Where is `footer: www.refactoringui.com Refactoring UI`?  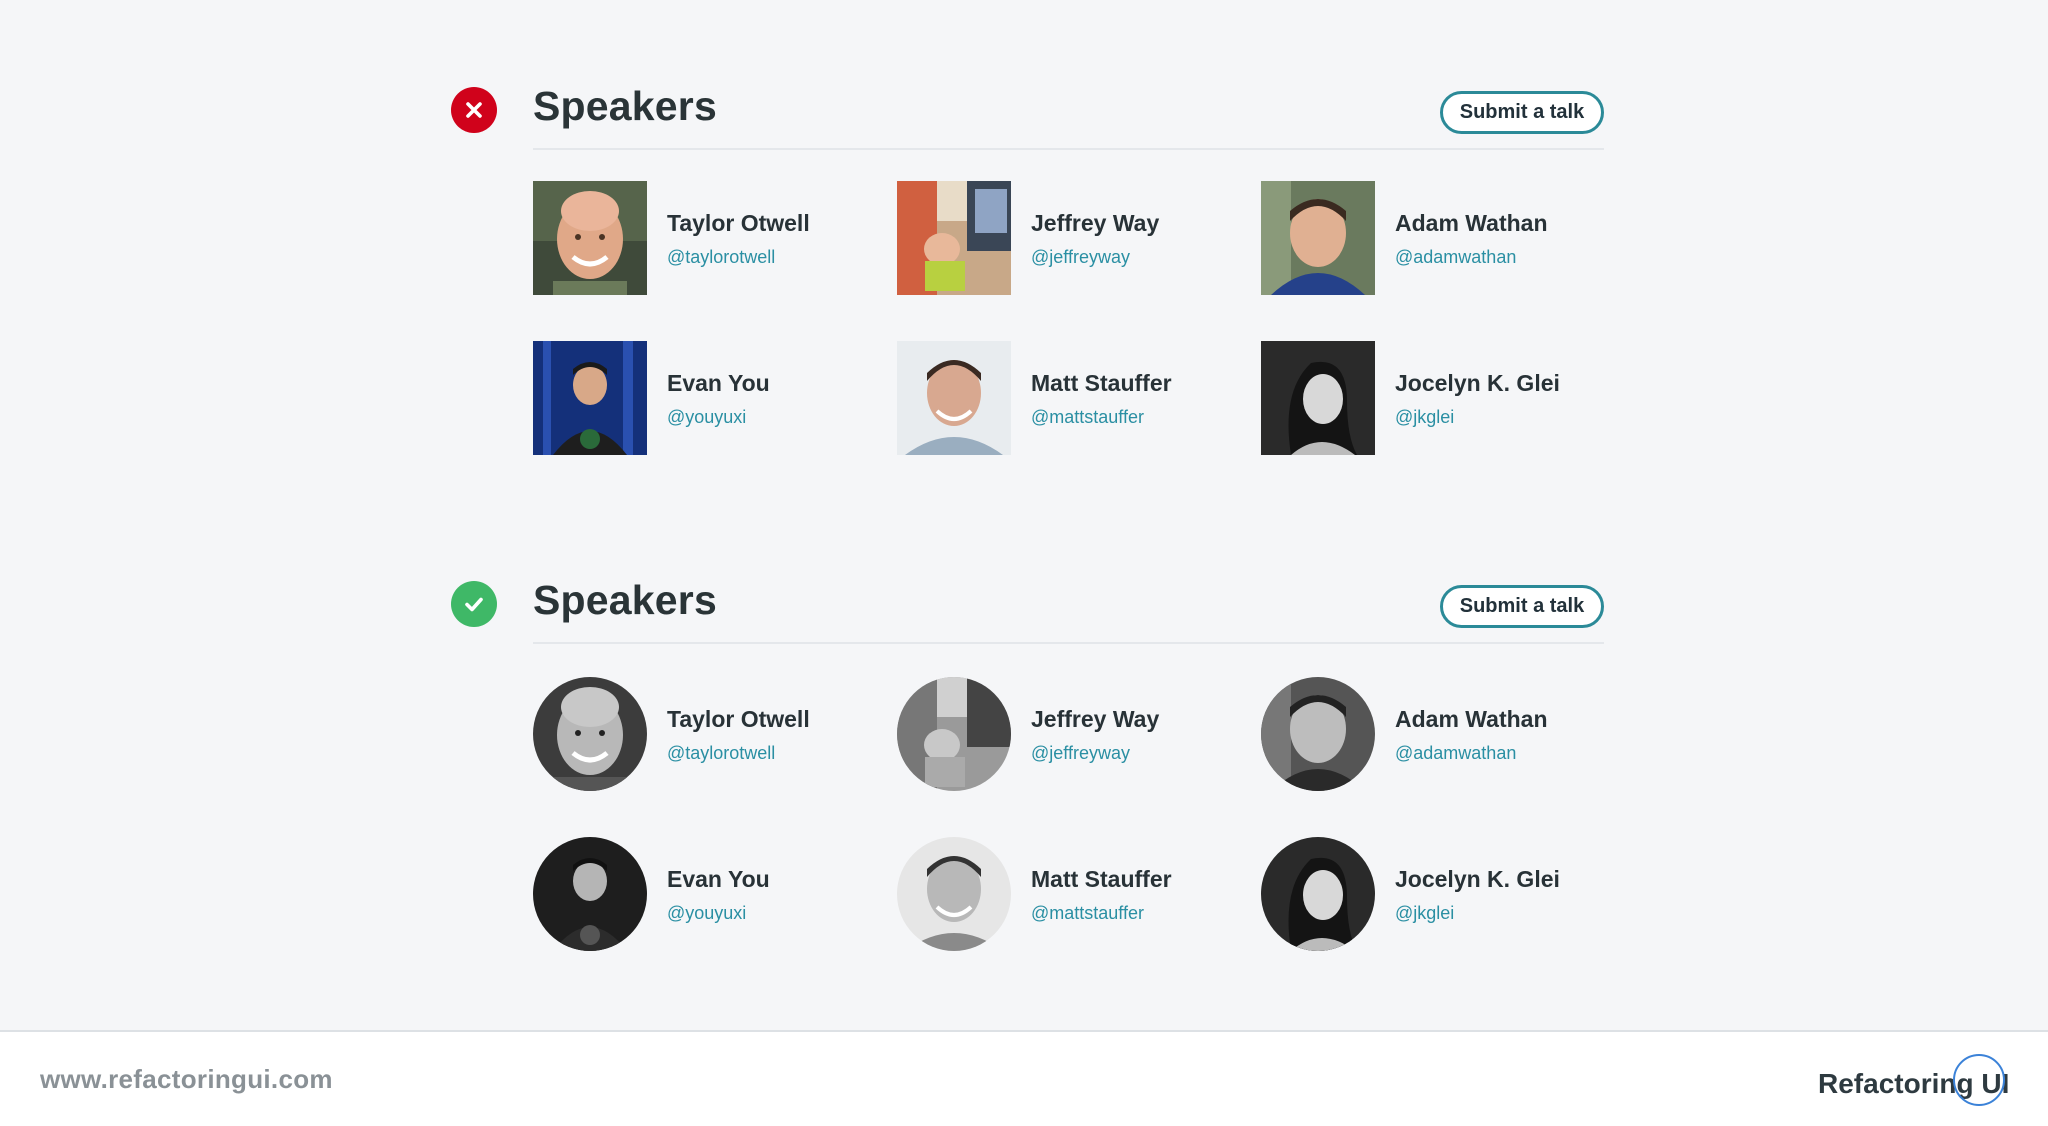
footer: www.refactoringui.com Refactoring UI is located at coordinates (1024, 1078).